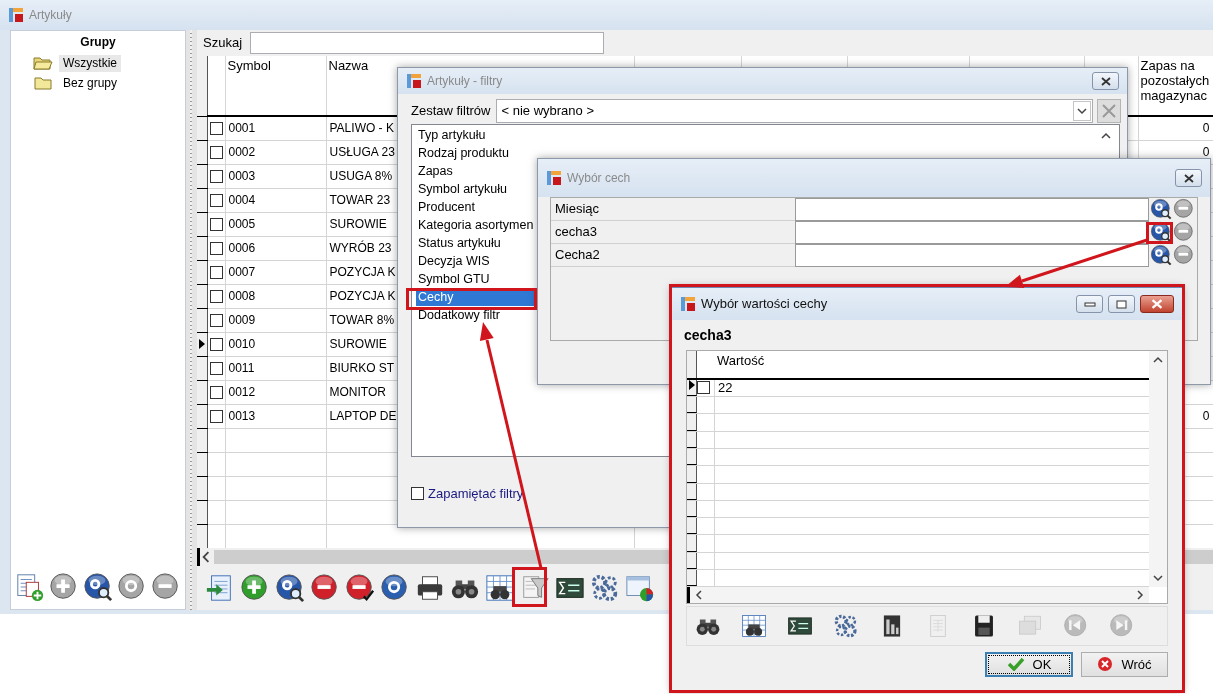 Image resolution: width=1213 pixels, height=694 pixels. What do you see at coordinates (357, 391) in the screenshot?
I see `table-cell: MONITOR` at bounding box center [357, 391].